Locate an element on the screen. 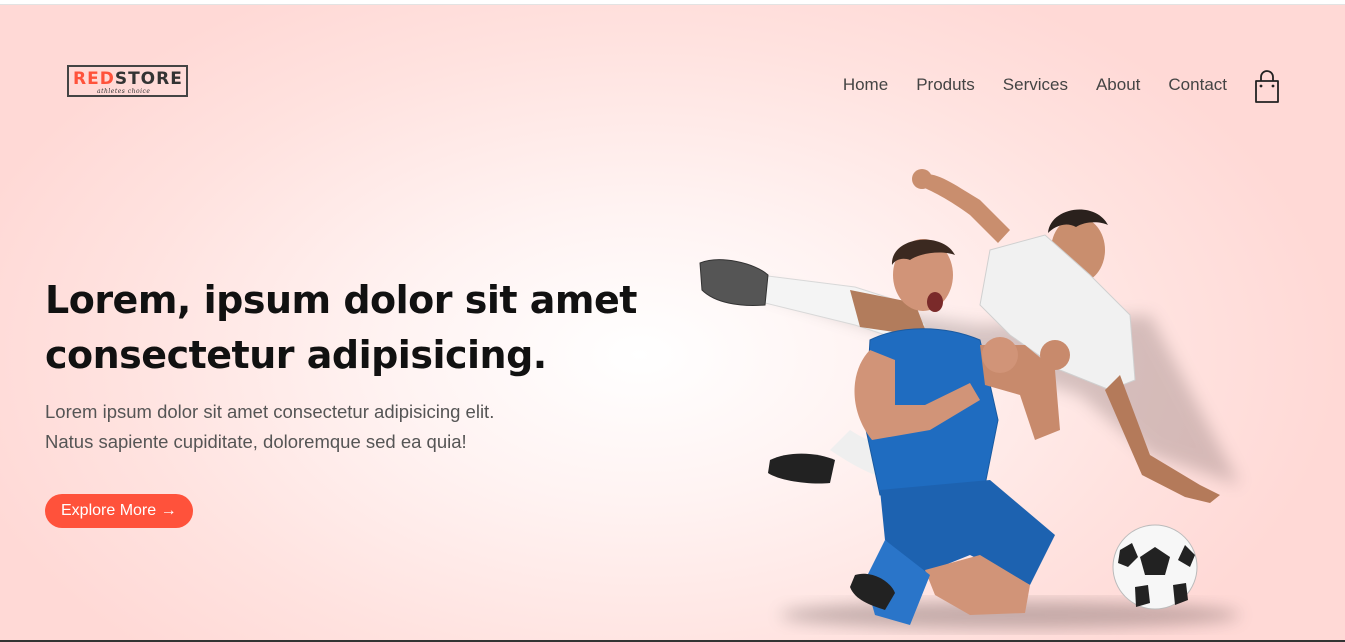 The image size is (1345, 642). nav-services: Services is located at coordinates (1035, 85).